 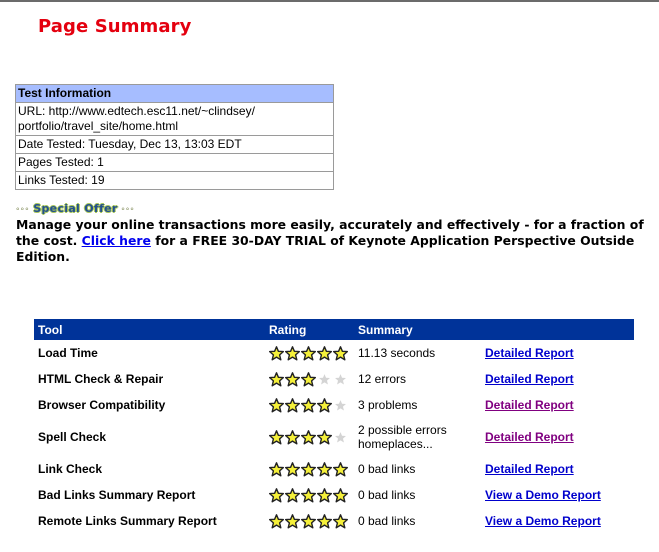 What do you see at coordinates (117, 495) in the screenshot?
I see `tool-name: Bad Links Summary Report` at bounding box center [117, 495].